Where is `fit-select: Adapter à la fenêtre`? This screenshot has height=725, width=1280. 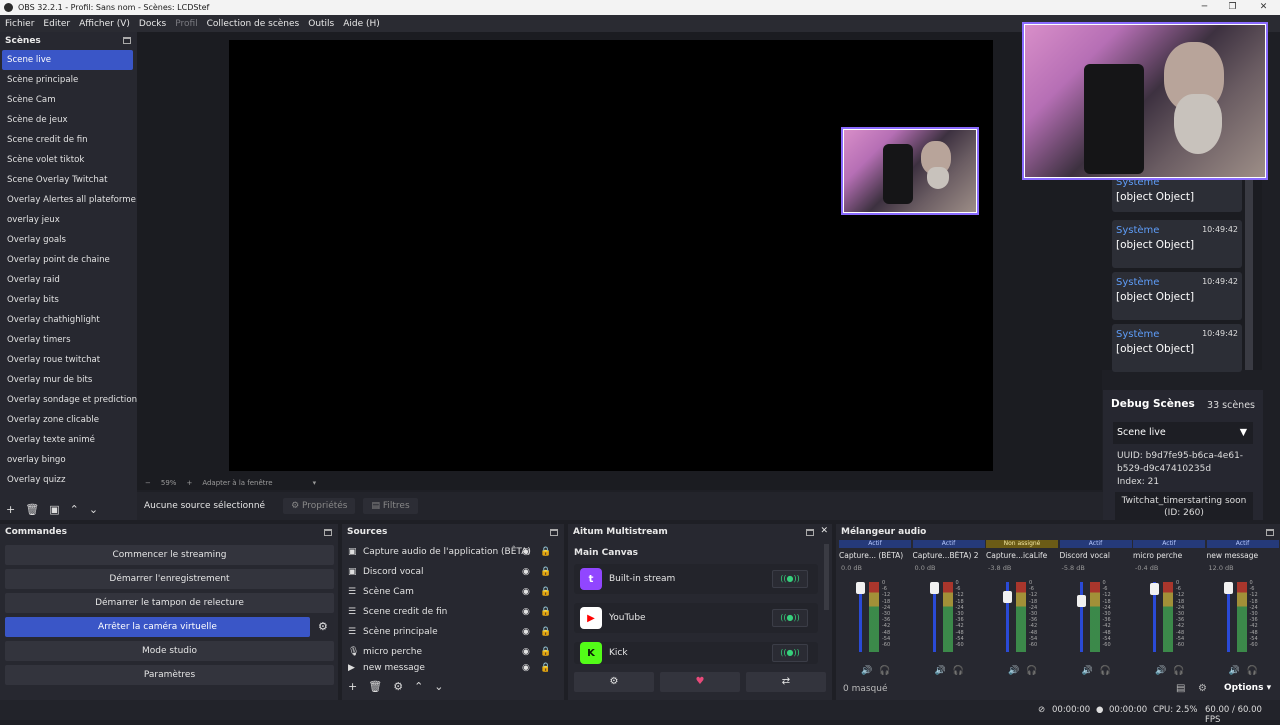
fit-select: Adapter à la fenêtre is located at coordinates (237, 483).